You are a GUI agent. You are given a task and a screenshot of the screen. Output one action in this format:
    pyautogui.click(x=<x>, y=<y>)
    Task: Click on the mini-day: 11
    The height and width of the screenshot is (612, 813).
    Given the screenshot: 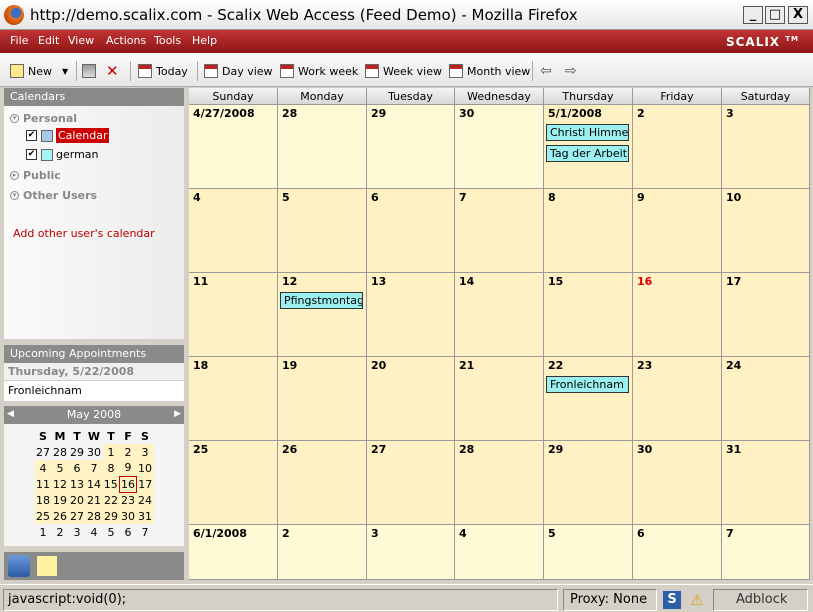 What is the action you would take?
    pyautogui.click(x=43, y=484)
    